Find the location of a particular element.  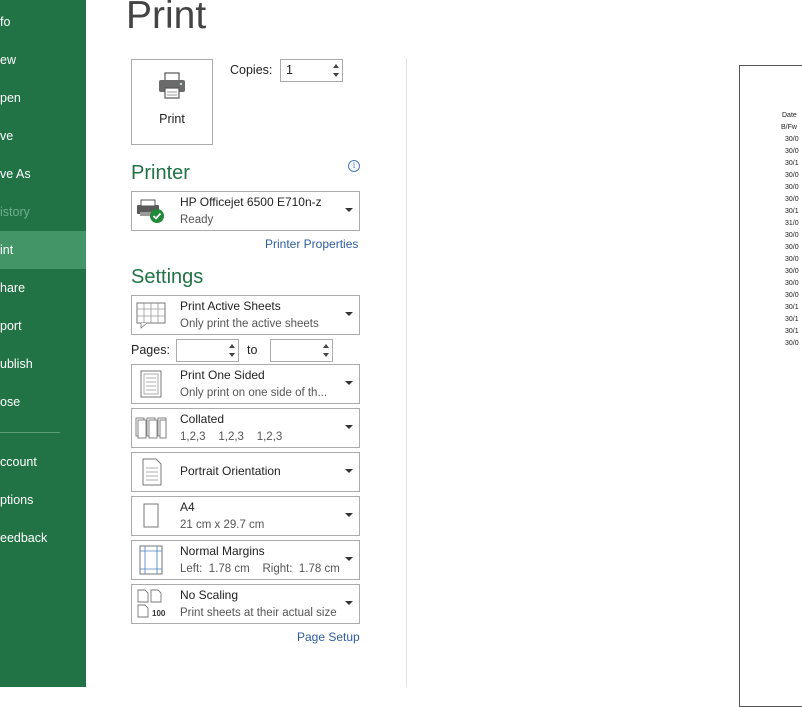

printer-dropdown: HP Officejet 6500 E710n-z Ready is located at coordinates (245, 211).